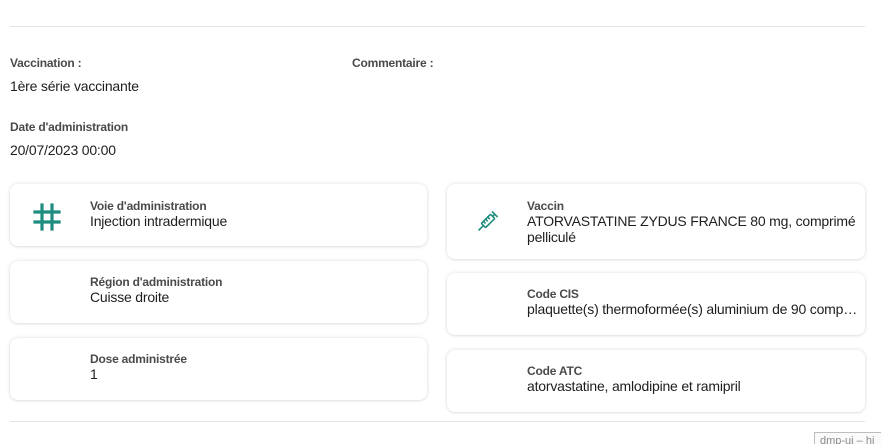 Image resolution: width=881 pixels, height=444 pixels. What do you see at coordinates (74, 86) in the screenshot?
I see `vaccination-value: 1ère série vaccinante` at bounding box center [74, 86].